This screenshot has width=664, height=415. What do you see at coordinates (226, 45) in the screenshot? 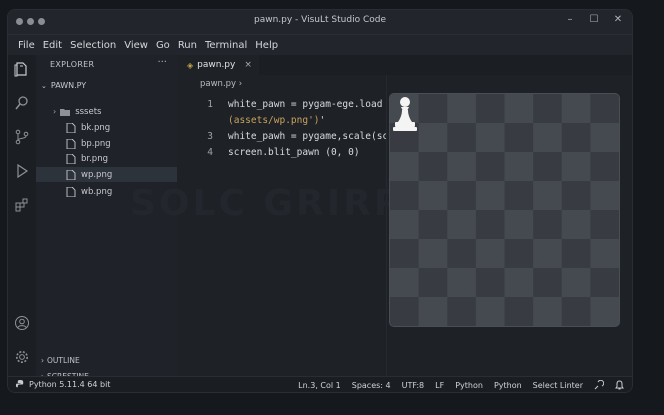
I see `menu-terminal: Terminal` at bounding box center [226, 45].